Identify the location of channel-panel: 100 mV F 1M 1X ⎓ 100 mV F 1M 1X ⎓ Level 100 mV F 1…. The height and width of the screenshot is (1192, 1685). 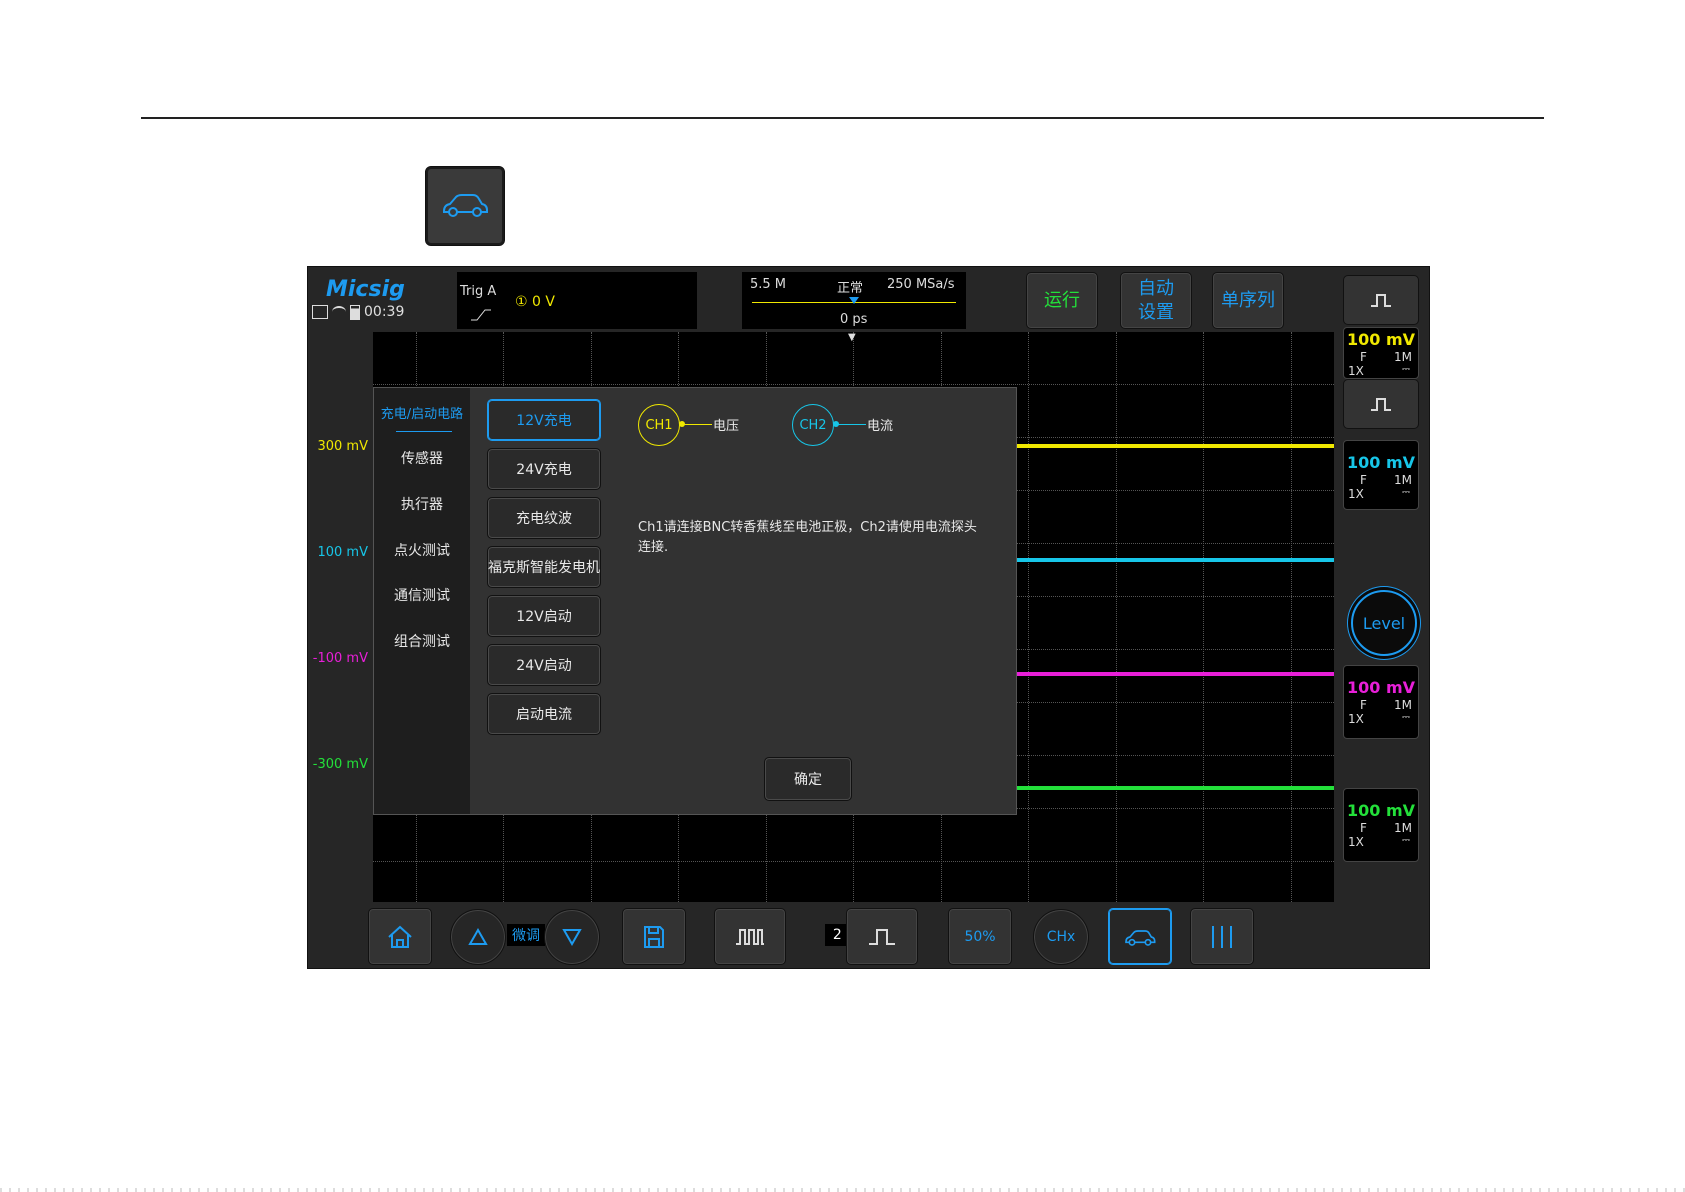
(1381, 620).